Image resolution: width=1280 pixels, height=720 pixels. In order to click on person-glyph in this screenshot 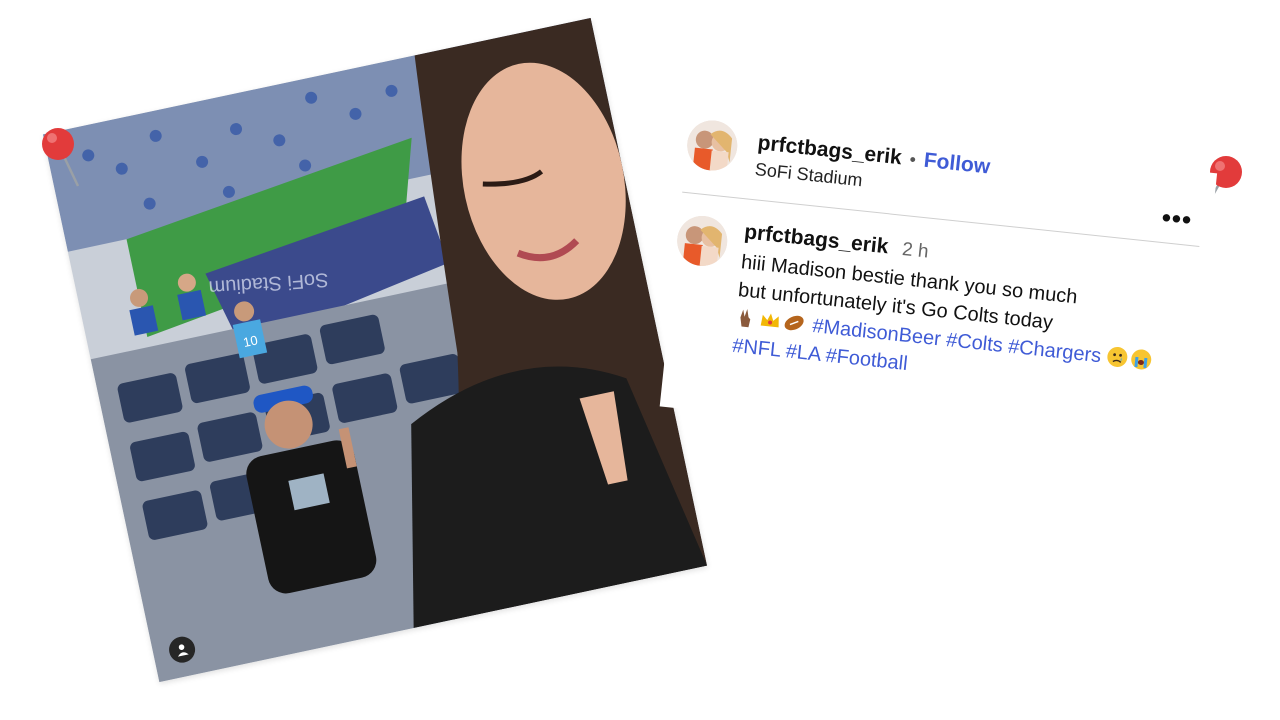, I will do `click(183, 650)`.